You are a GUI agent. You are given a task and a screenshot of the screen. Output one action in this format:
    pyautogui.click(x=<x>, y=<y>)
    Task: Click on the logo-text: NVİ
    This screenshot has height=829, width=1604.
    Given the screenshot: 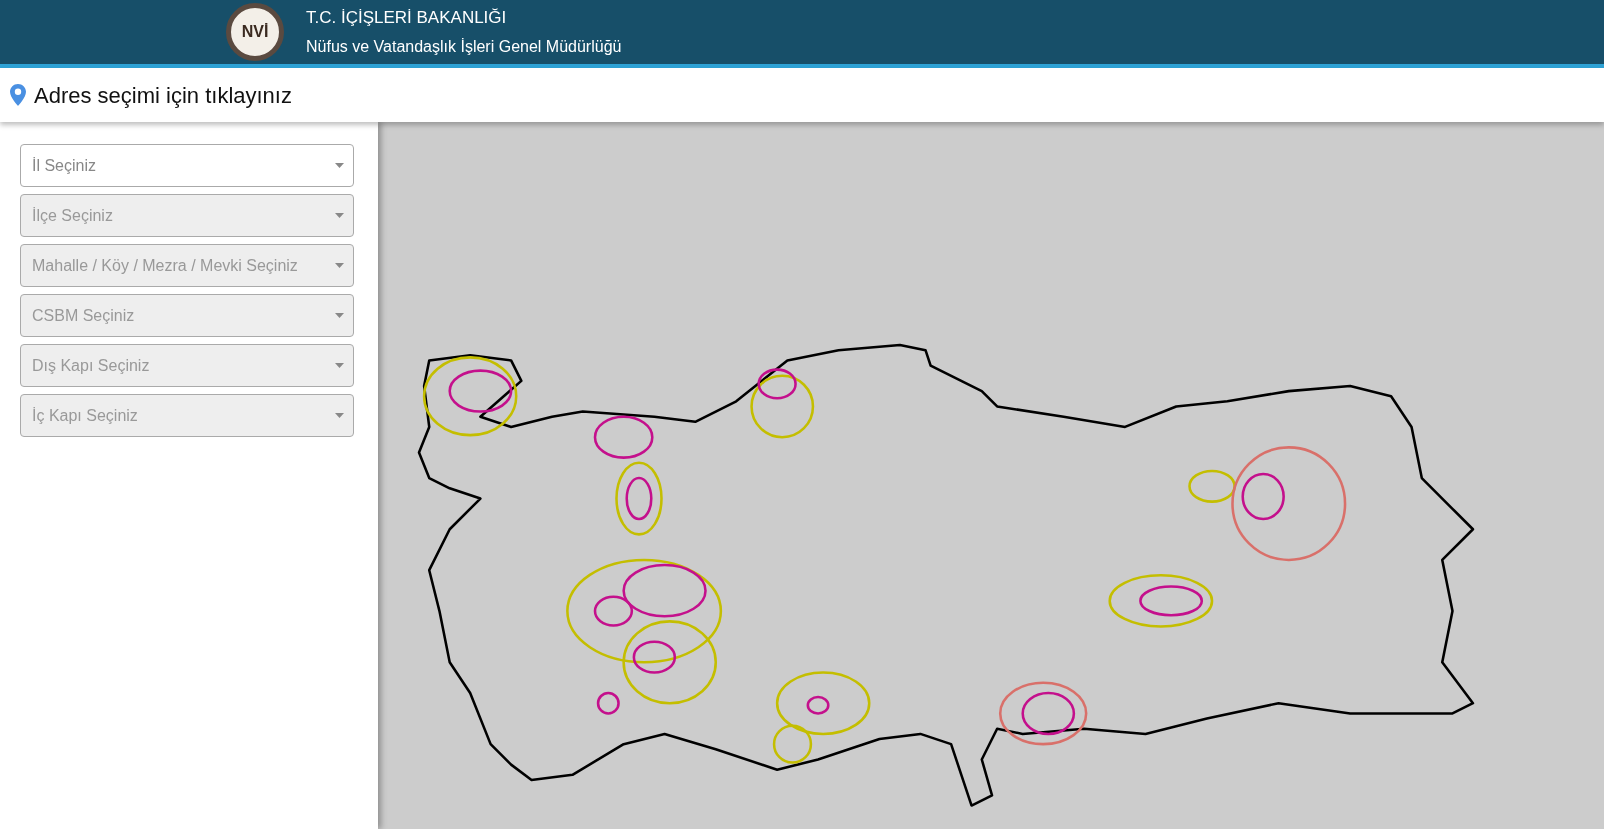 What is the action you would take?
    pyautogui.click(x=255, y=32)
    